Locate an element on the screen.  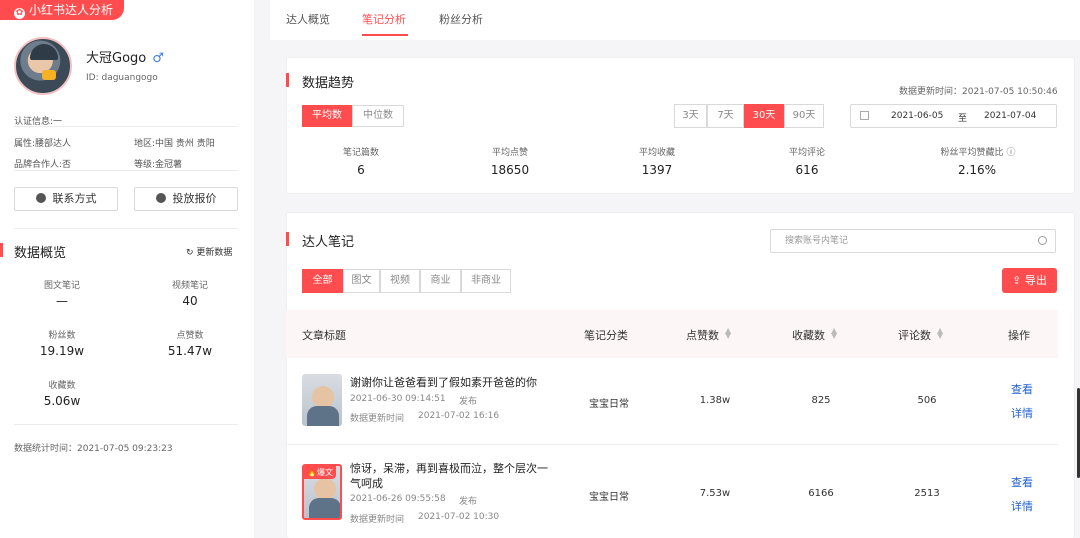
flower-icon: ✿ is located at coordinates (19, 13).